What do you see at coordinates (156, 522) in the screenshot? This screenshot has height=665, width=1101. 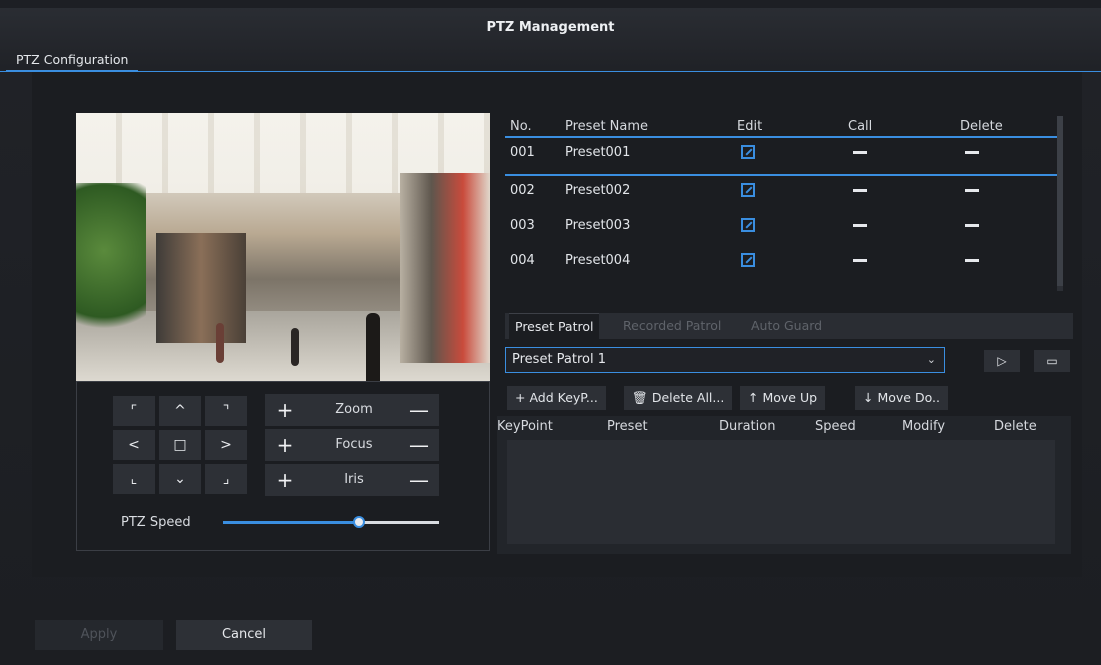 I see `ptz-speed-label: PTZ Speed` at bounding box center [156, 522].